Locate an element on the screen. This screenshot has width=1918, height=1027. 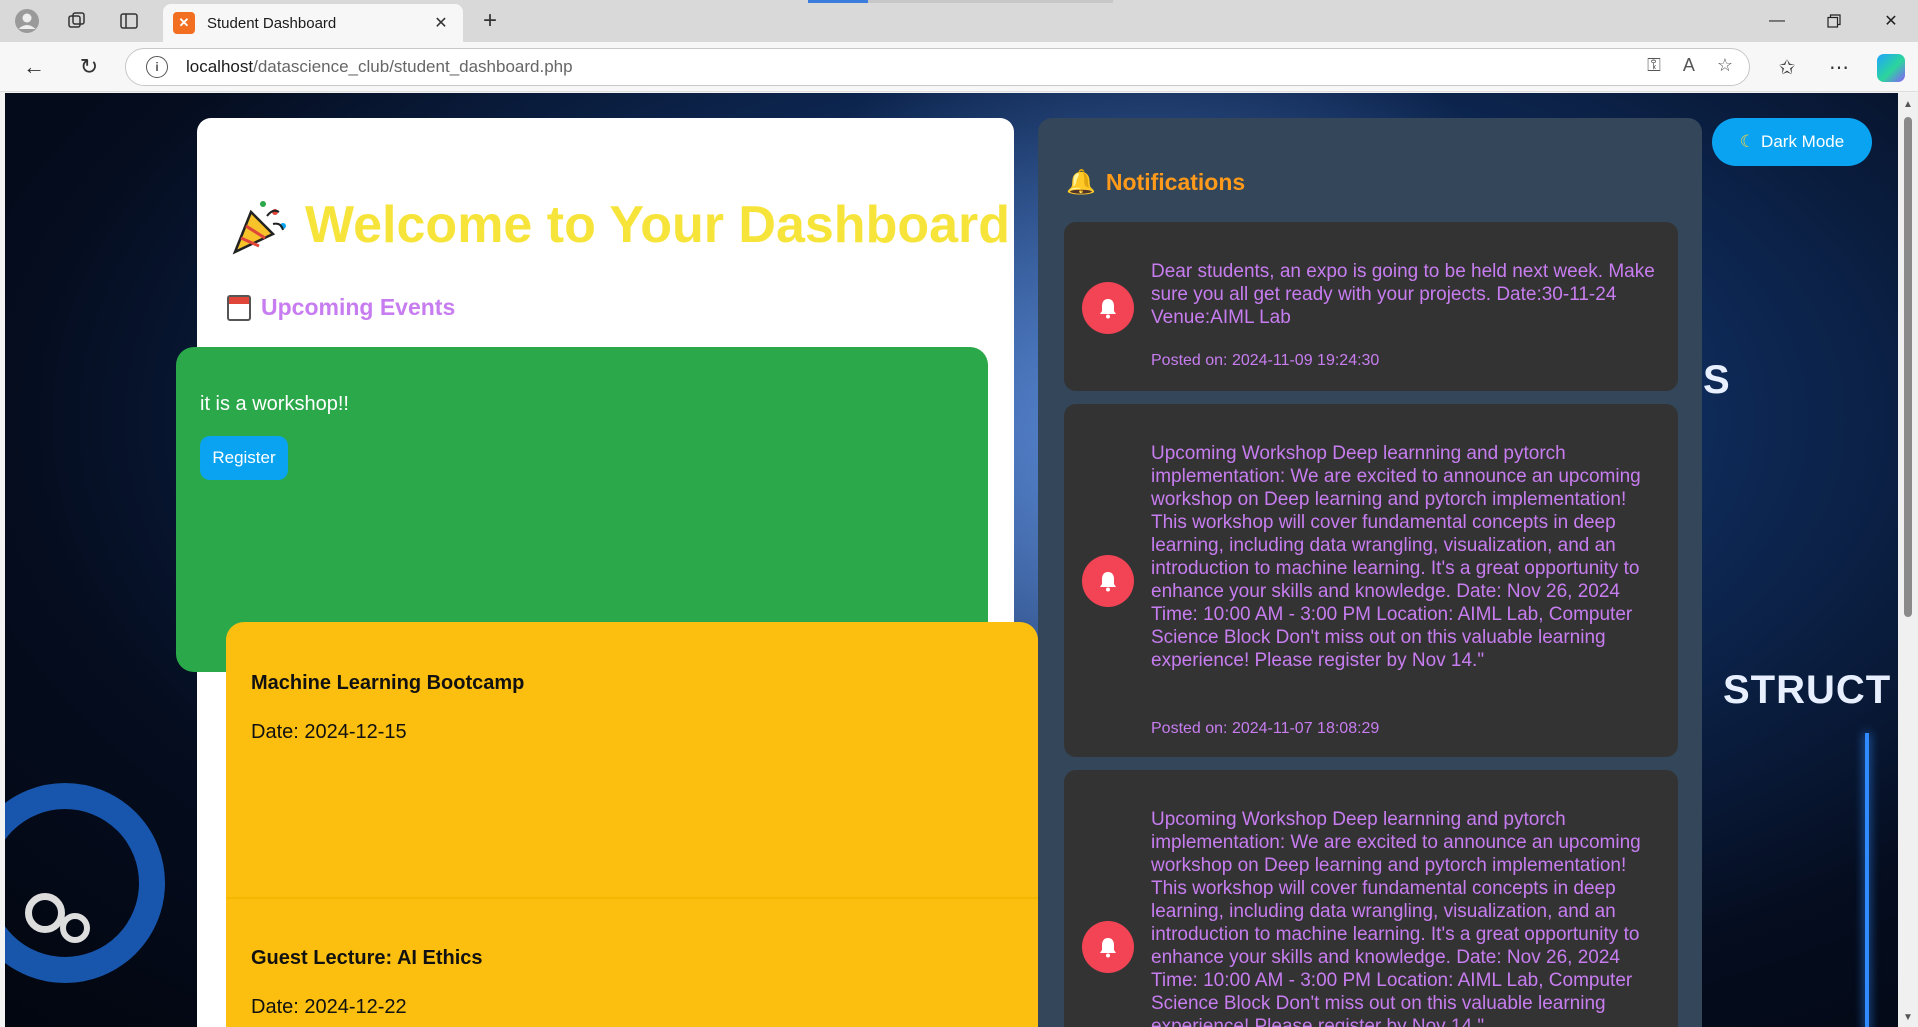
party-popper-icon is located at coordinates (260, 225).